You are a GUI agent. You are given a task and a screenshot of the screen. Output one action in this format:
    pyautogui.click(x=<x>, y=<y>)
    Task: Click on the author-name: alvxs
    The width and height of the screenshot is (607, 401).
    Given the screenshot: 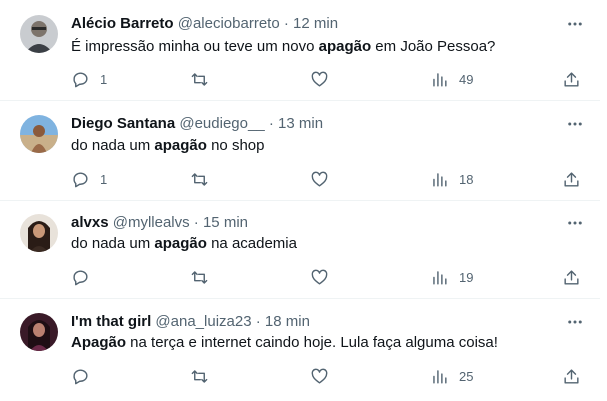 What is the action you would take?
    pyautogui.click(x=90, y=222)
    